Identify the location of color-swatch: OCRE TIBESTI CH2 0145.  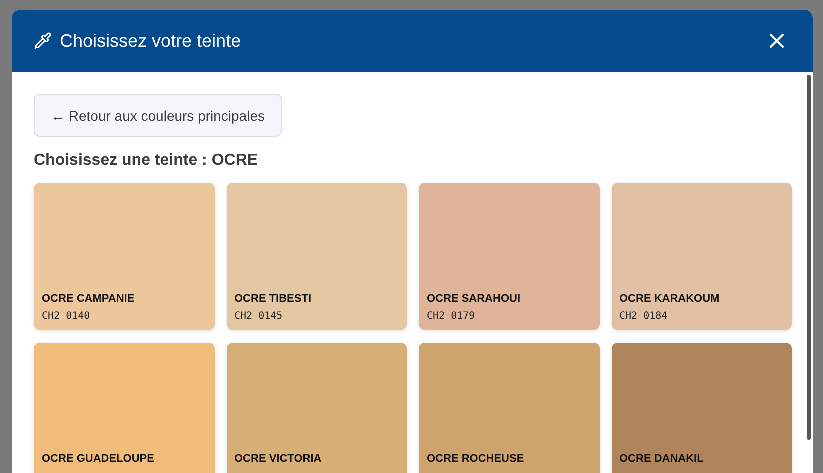
(316, 256).